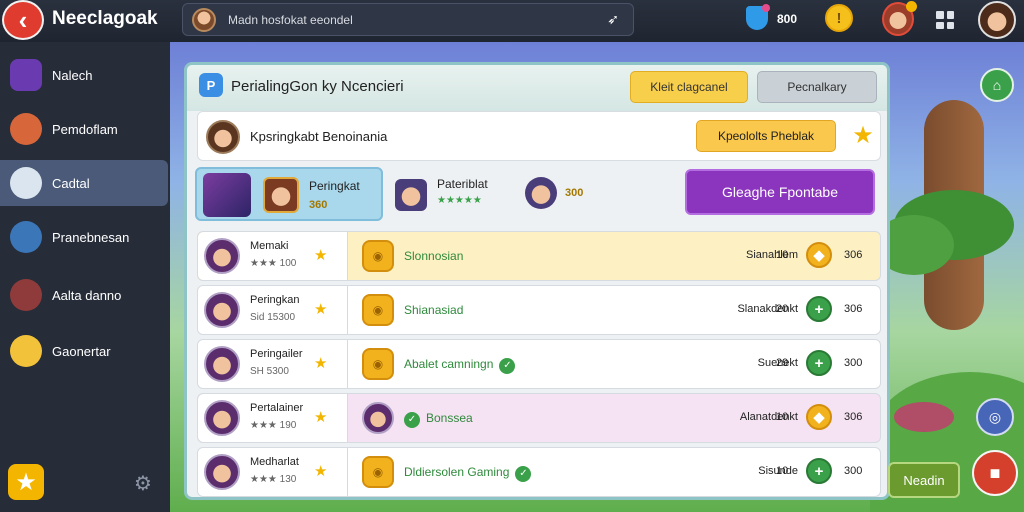  Describe the element at coordinates (766, 136) in the screenshot. I see `event-button: Kpeololts Pheblak` at that location.